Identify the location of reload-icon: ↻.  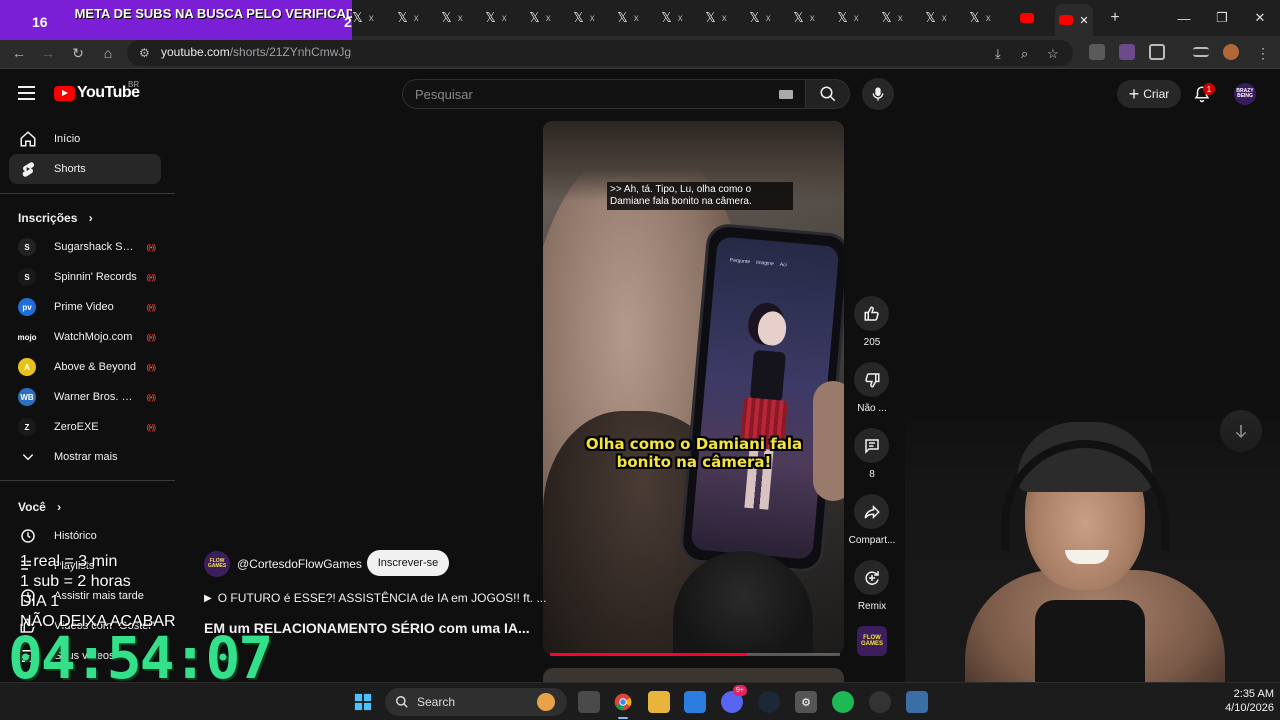
(78, 53).